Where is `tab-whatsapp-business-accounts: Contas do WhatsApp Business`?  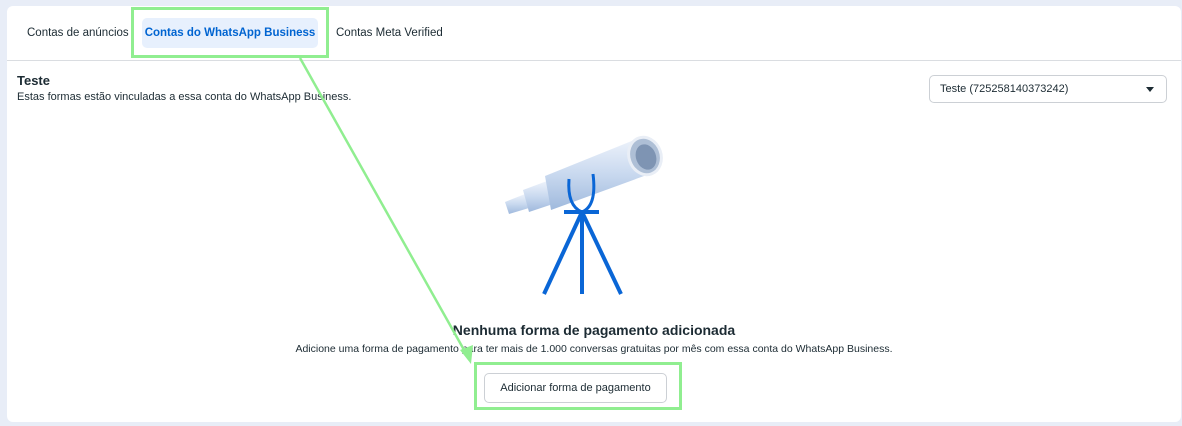
tab-whatsapp-business-accounts: Contas do WhatsApp Business is located at coordinates (230, 33).